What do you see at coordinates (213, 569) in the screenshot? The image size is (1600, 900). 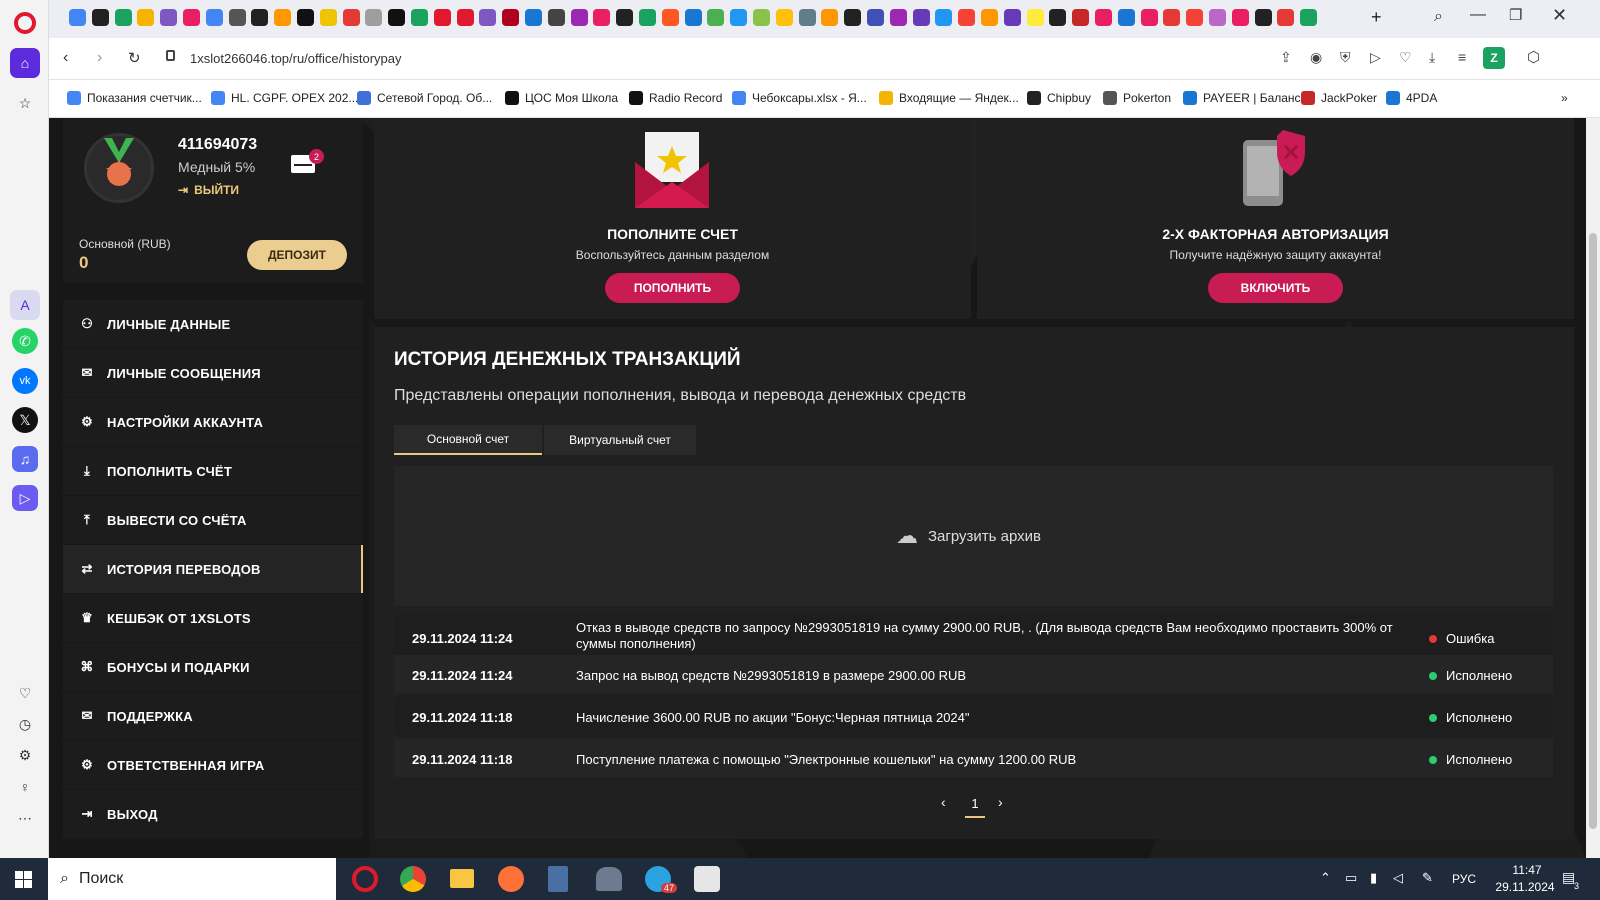 I see `sidebar-item-6: ⇄ ИСТОРИЯ ПЕРЕВОДОВ` at bounding box center [213, 569].